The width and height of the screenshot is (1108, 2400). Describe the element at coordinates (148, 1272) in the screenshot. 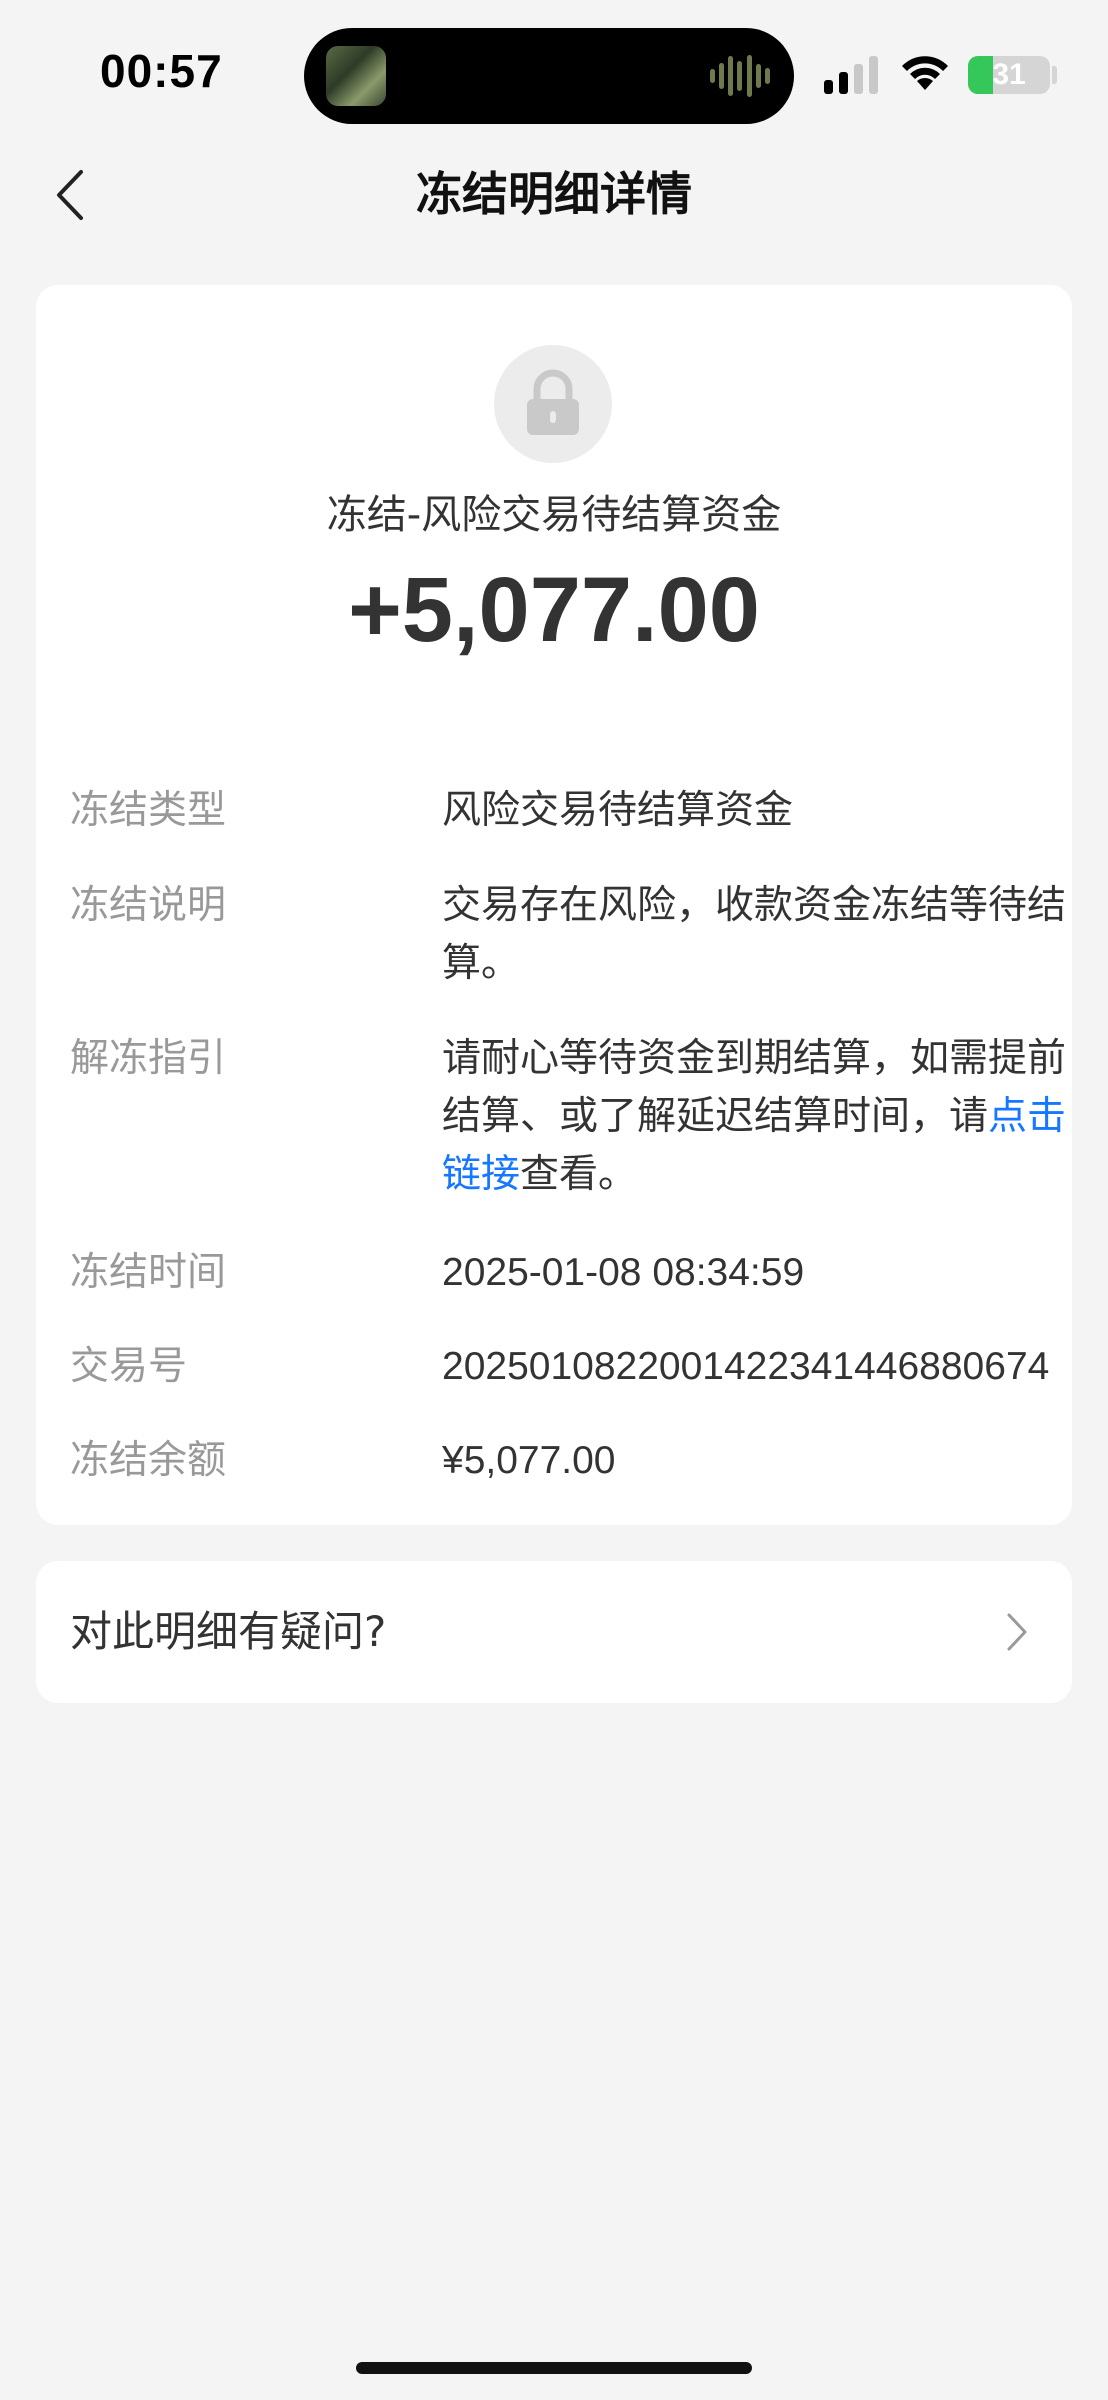

I see `freeze-time-label: 冻结时间` at that location.